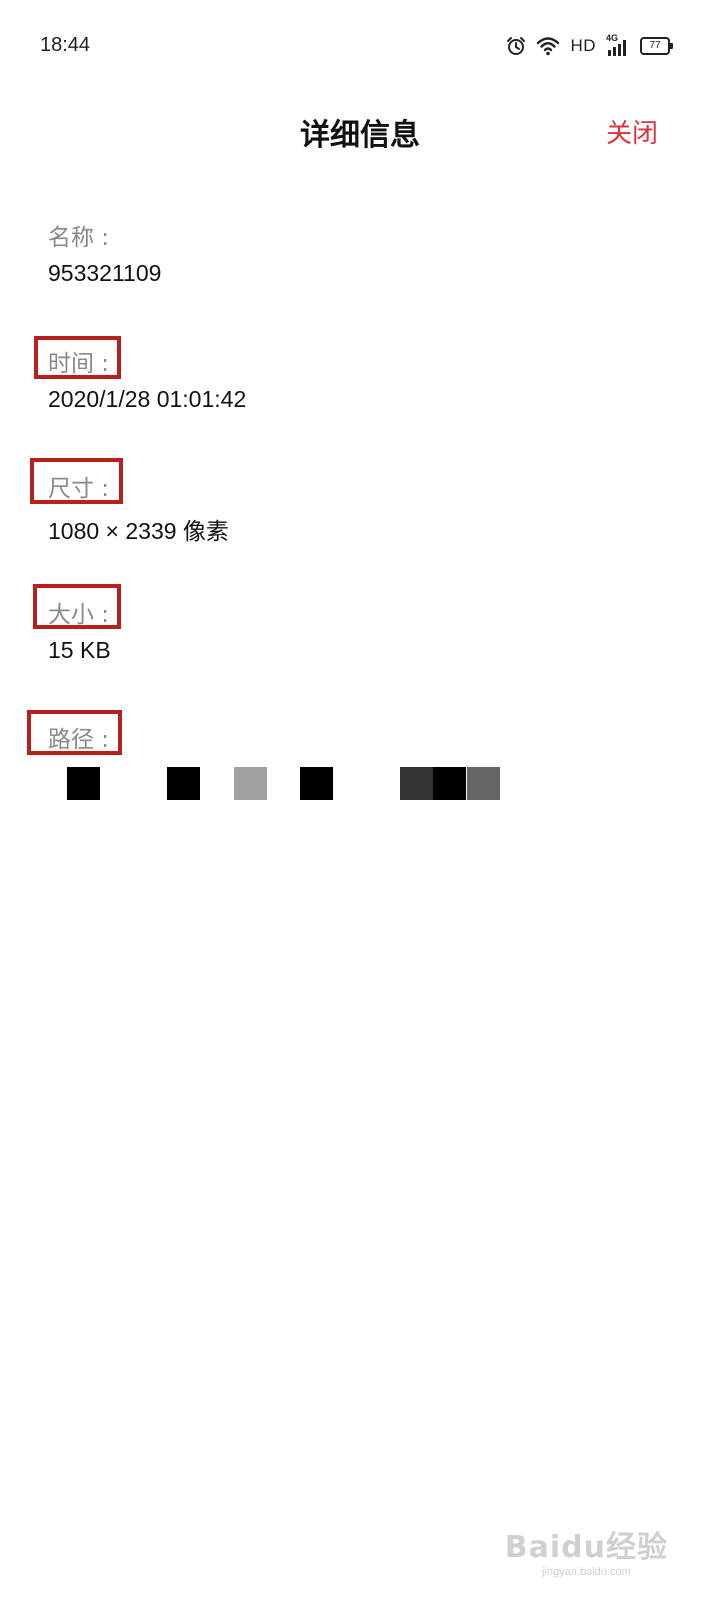  I want to click on close-button: 关闭, so click(632, 131).